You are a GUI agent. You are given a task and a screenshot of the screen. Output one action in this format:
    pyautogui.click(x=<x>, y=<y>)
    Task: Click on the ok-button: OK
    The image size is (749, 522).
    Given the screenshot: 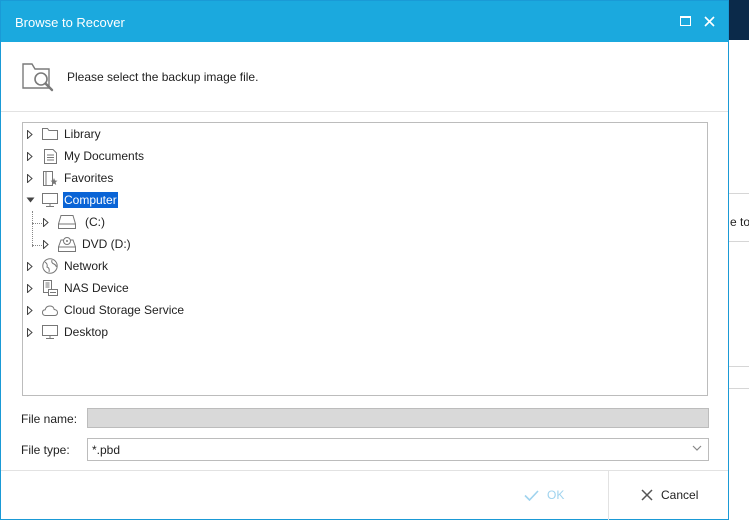 What is the action you would take?
    pyautogui.click(x=559, y=495)
    